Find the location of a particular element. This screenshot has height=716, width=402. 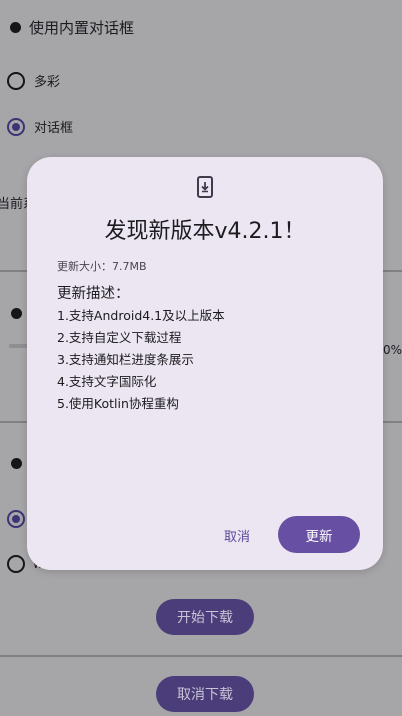

builtin-dialog-label: 使用内置对话框 is located at coordinates (82, 28).